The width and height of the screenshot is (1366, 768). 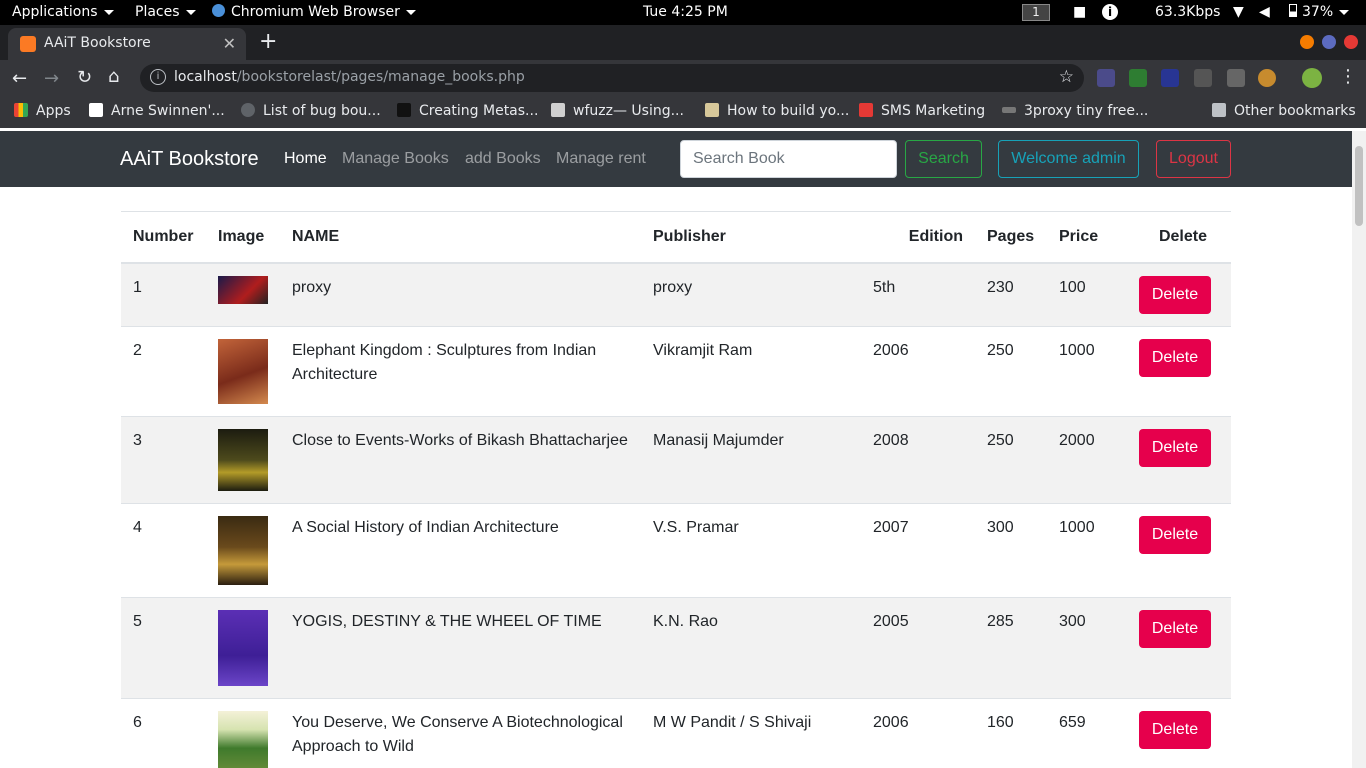 What do you see at coordinates (943, 159) in the screenshot?
I see `search-button: Search` at bounding box center [943, 159].